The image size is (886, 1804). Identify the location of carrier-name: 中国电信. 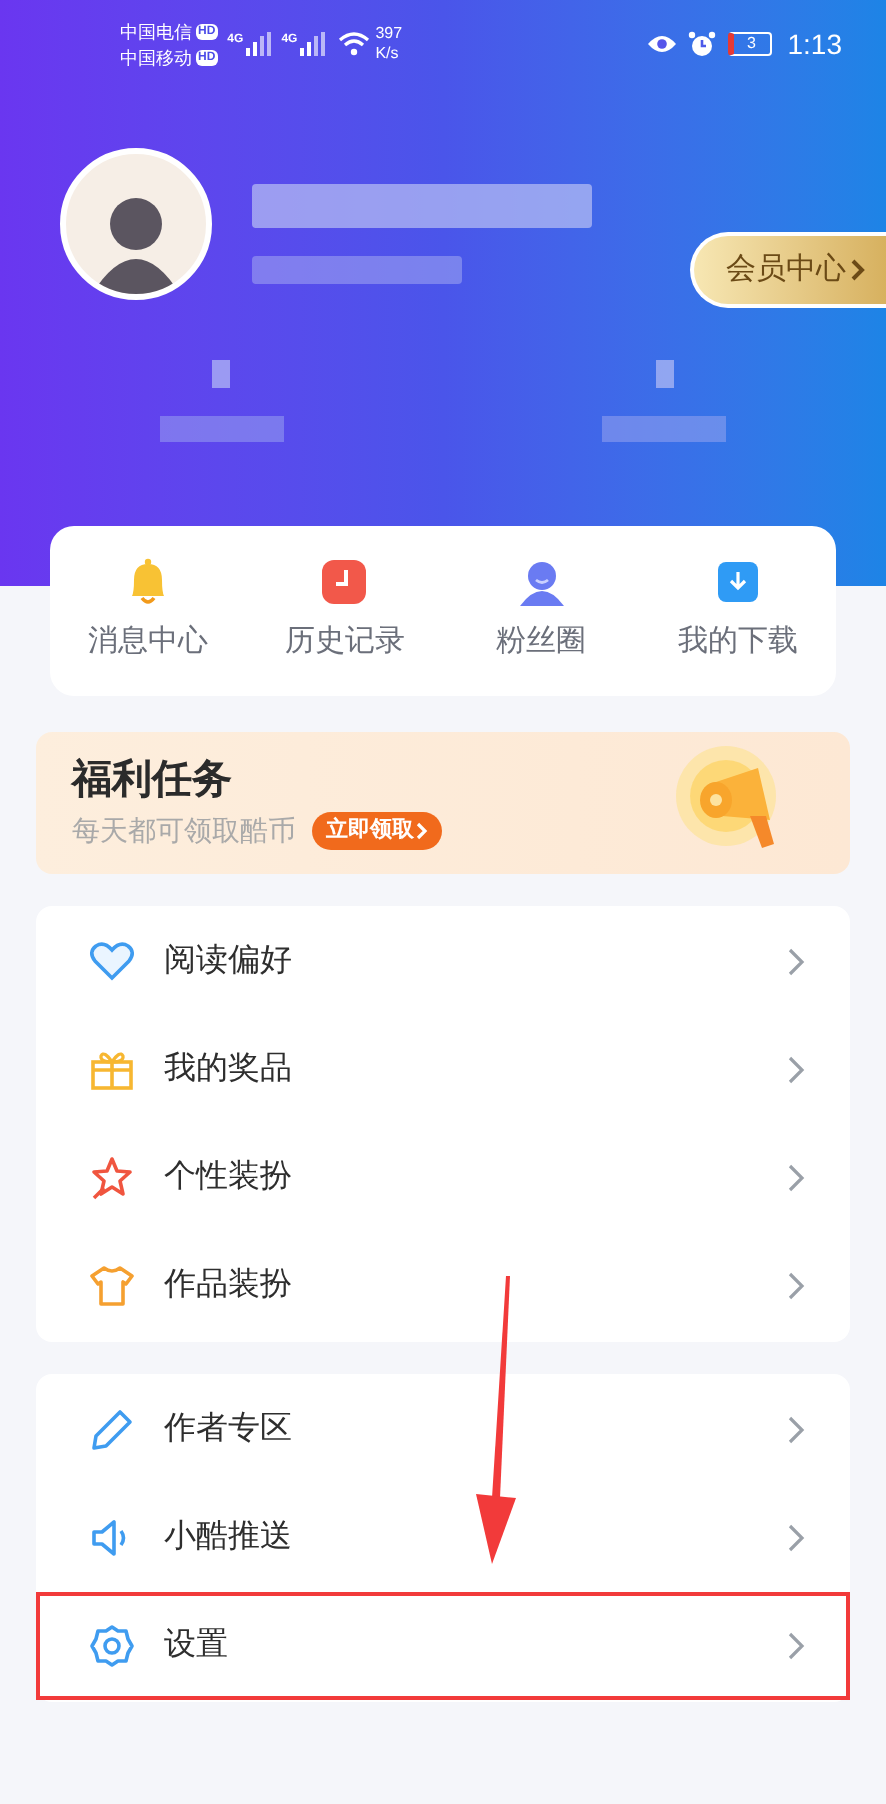
(156, 31).